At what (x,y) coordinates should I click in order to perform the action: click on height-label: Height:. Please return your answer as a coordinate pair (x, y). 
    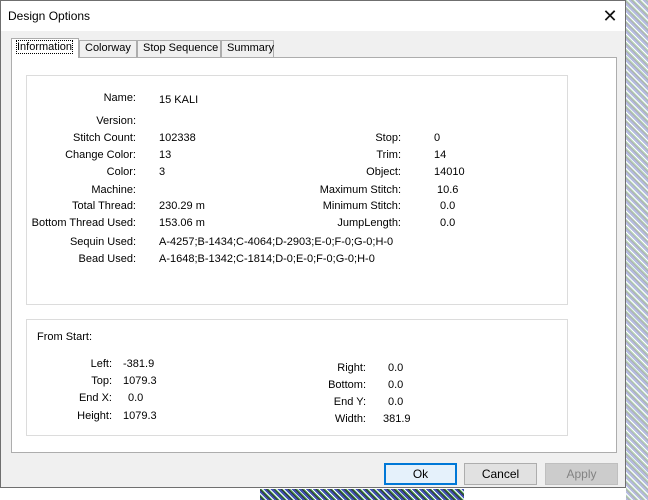
    Looking at the image, I should click on (94, 416).